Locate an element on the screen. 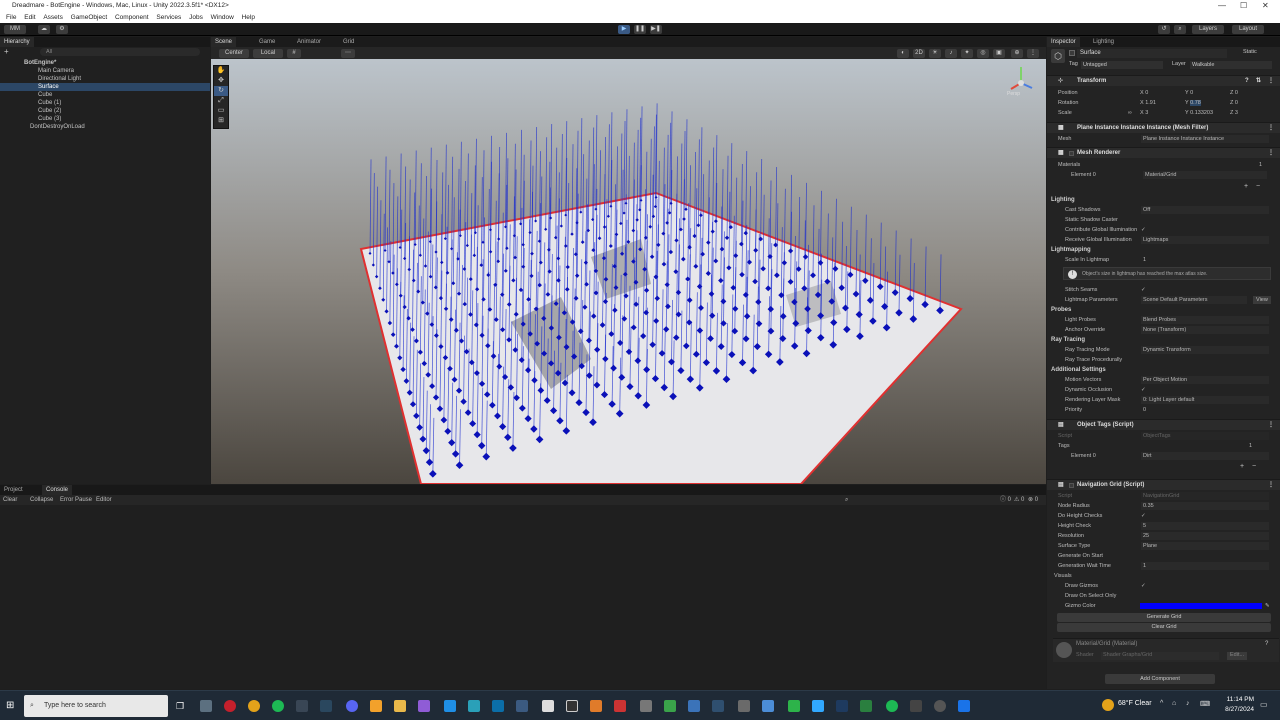 The height and width of the screenshot is (720, 1280). grid-snap-icon: # is located at coordinates (294, 53).